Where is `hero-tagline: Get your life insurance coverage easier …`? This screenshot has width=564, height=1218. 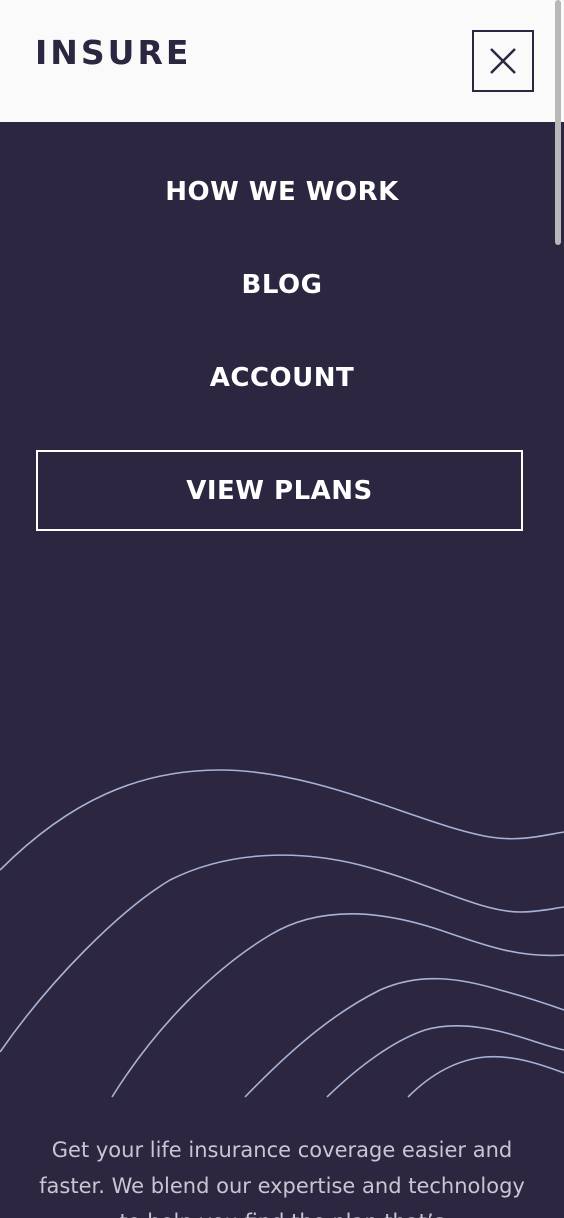
hero-tagline: Get your life insurance coverage easier … is located at coordinates (282, 1178).